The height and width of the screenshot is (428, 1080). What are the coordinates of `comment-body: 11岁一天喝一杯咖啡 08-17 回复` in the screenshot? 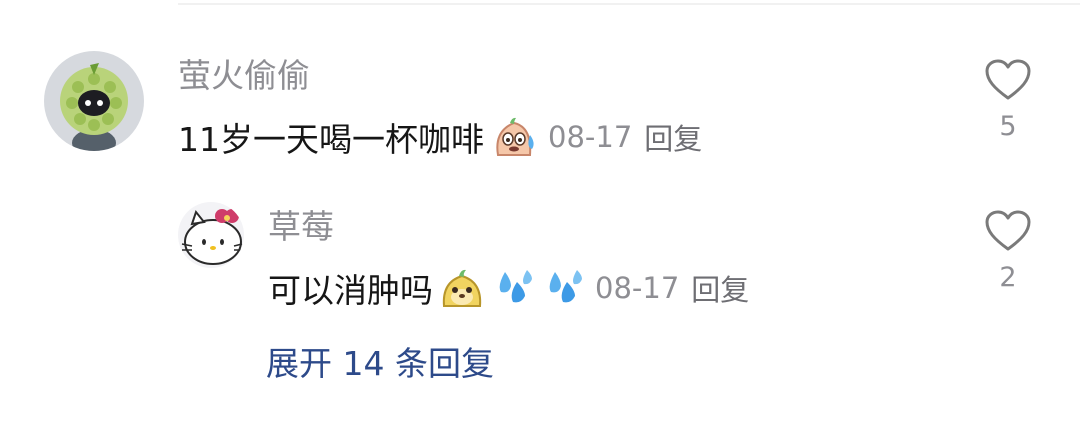 It's located at (440, 137).